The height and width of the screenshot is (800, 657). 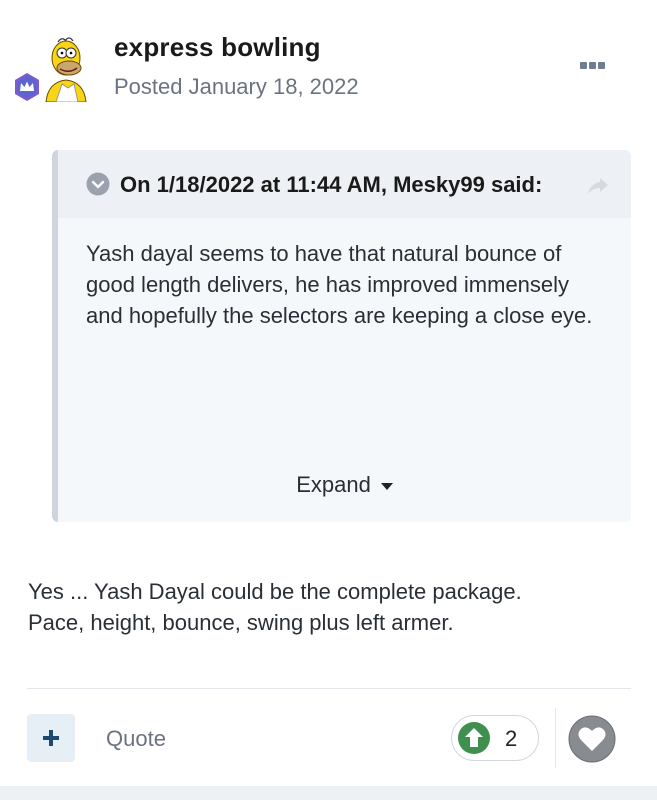 I want to click on expand-label: Expand, so click(x=333, y=484).